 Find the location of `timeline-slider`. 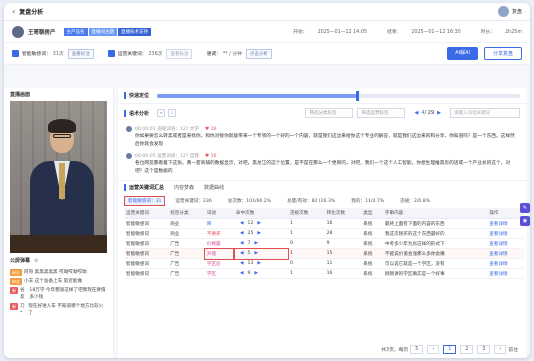

timeline-slider is located at coordinates (338, 95).